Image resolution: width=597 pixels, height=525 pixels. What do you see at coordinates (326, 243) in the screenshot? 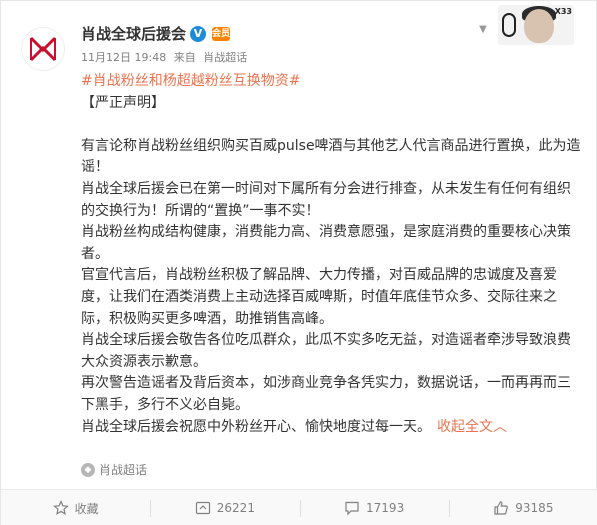
I see `paragraph: 肖战粉丝构成结构健康，消费能力高、消费意愿强，是家庭消费的重要核心决策者。` at bounding box center [326, 243].